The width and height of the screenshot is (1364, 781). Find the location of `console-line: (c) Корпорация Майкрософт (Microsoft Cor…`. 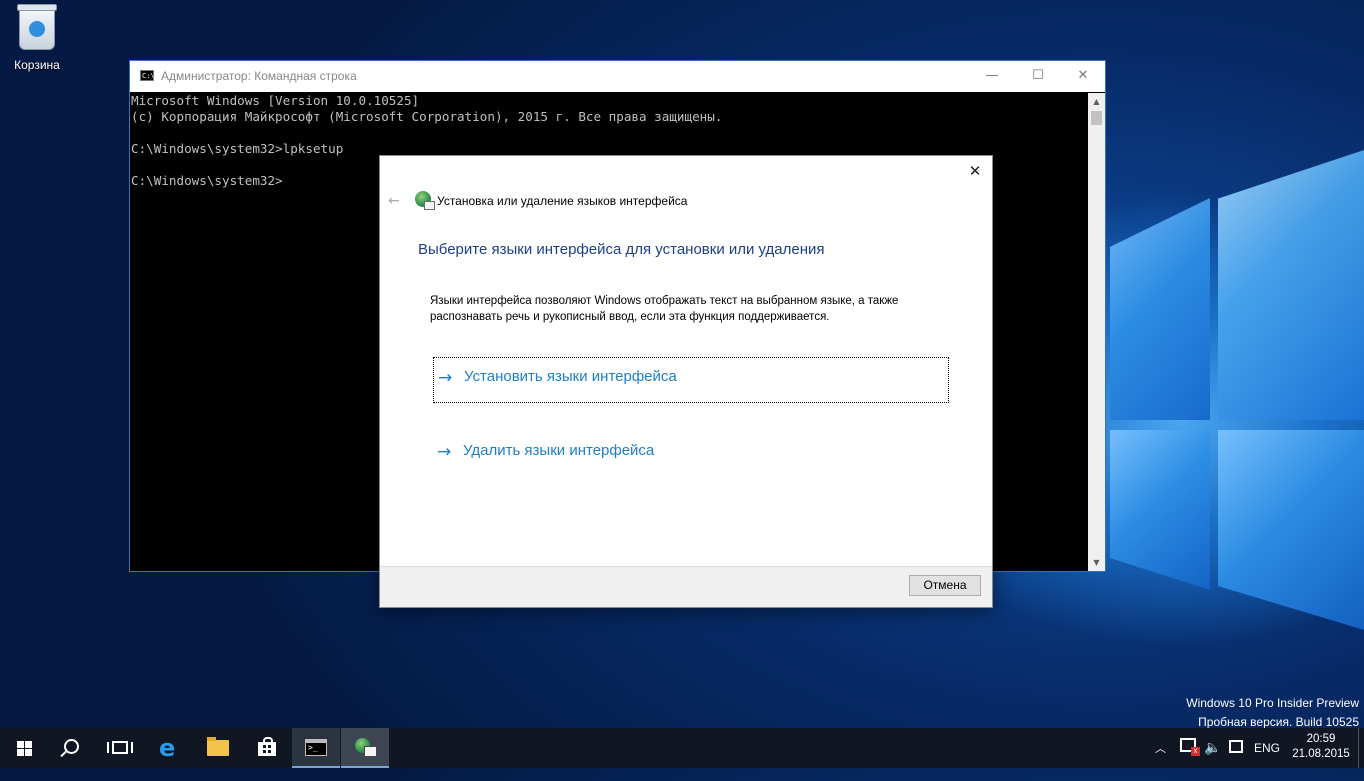

console-line: (c) Корпорация Майкрософт (Microsoft Cor… is located at coordinates (427, 116).